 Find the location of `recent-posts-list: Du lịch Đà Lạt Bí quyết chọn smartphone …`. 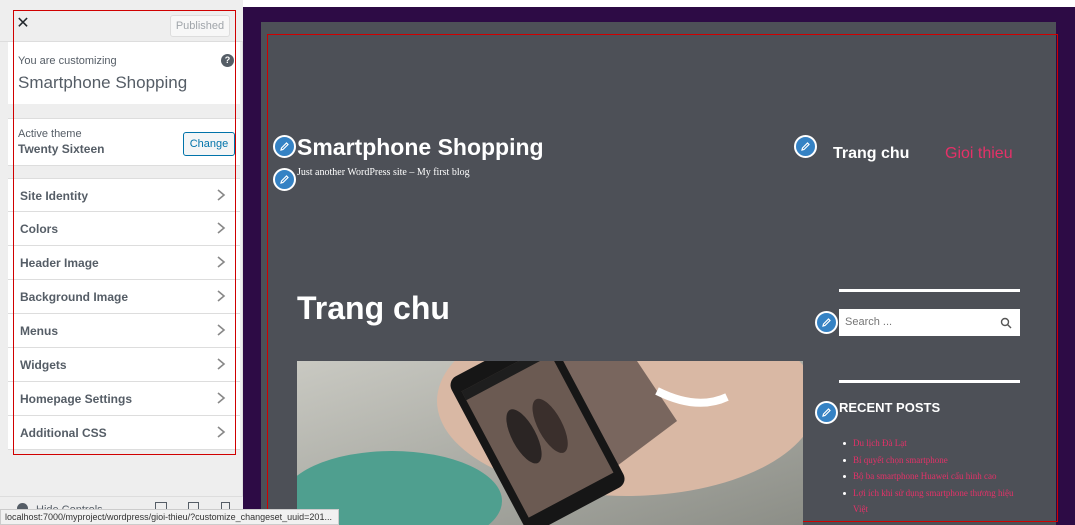

recent-posts-list: Du lịch Đà Lạt Bí quyết chọn smartphone … is located at coordinates (931, 476).